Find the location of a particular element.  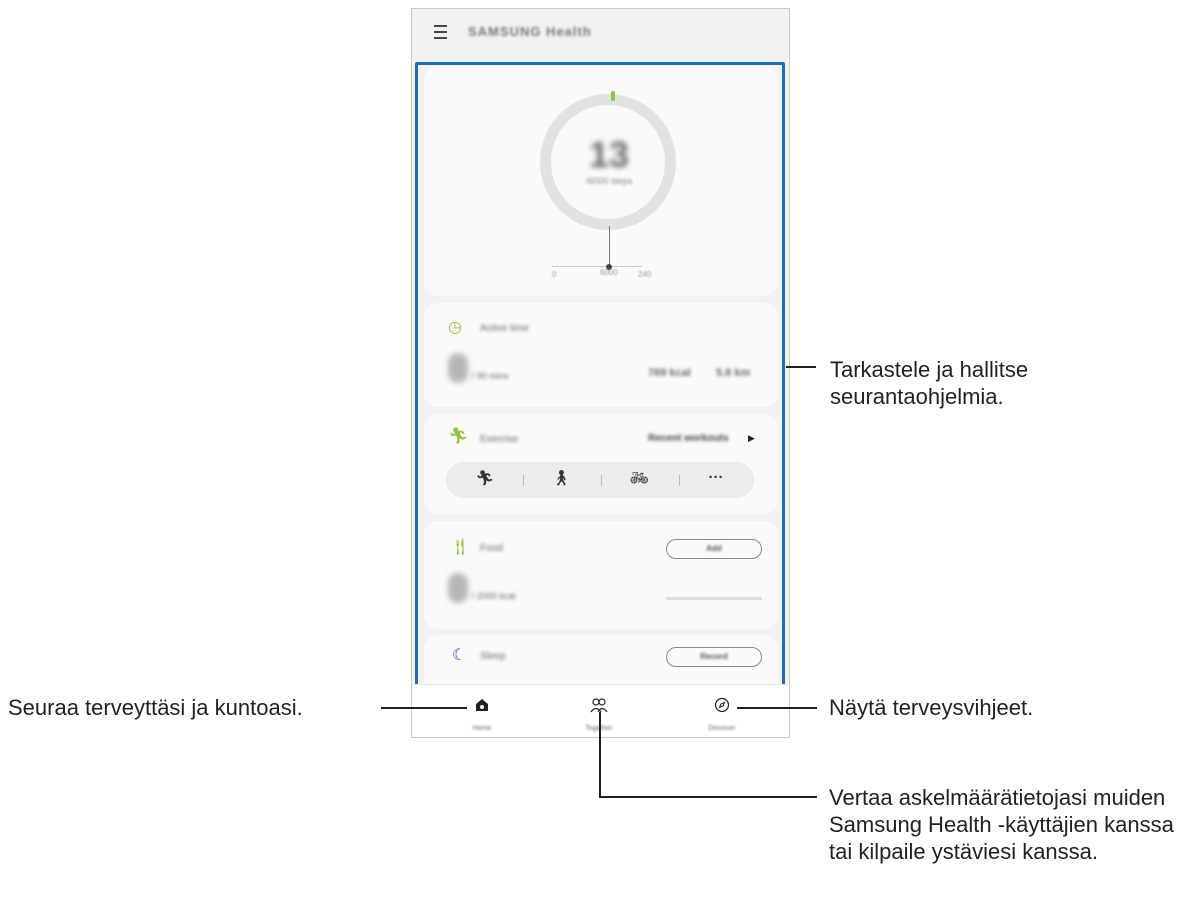

home-icon is located at coordinates (482, 707).